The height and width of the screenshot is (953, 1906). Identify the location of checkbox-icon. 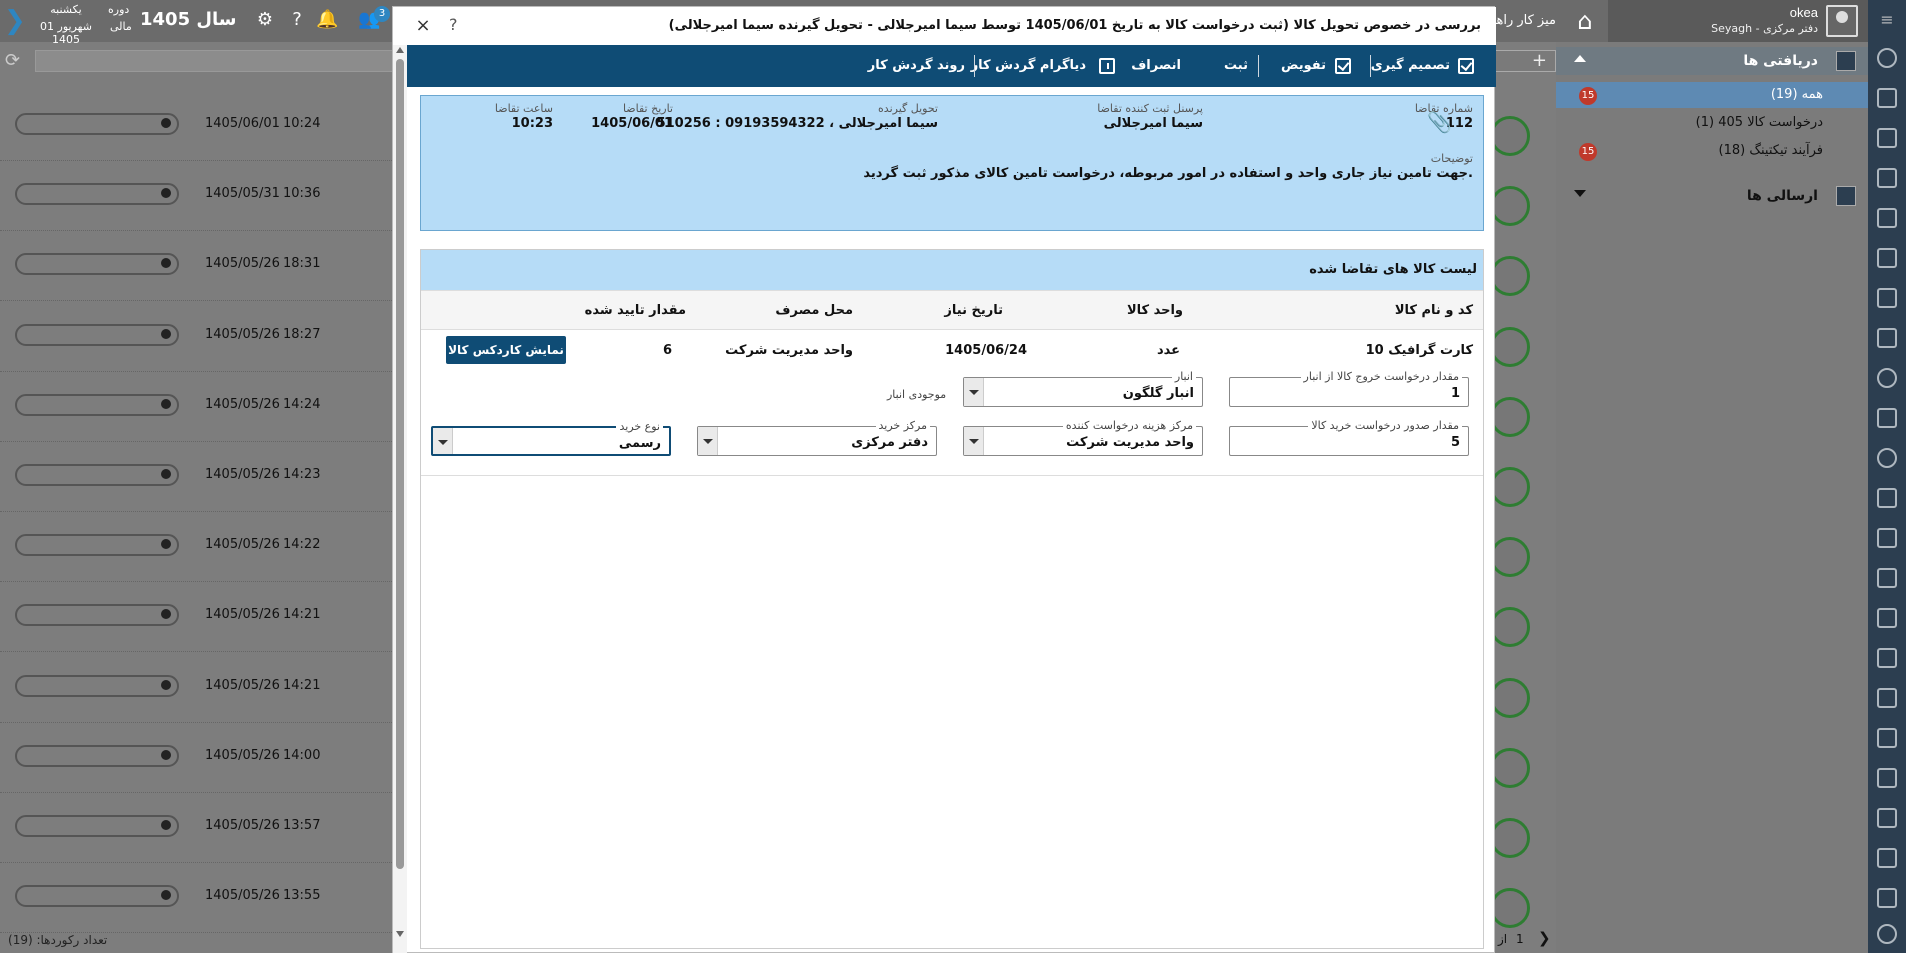
(1343, 66).